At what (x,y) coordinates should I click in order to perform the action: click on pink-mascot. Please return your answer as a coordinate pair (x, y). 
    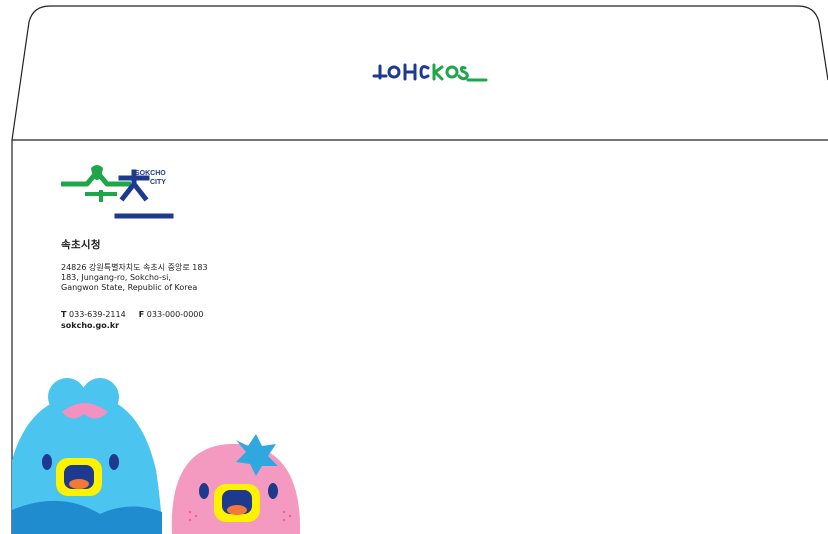
    Looking at the image, I should click on (236, 484).